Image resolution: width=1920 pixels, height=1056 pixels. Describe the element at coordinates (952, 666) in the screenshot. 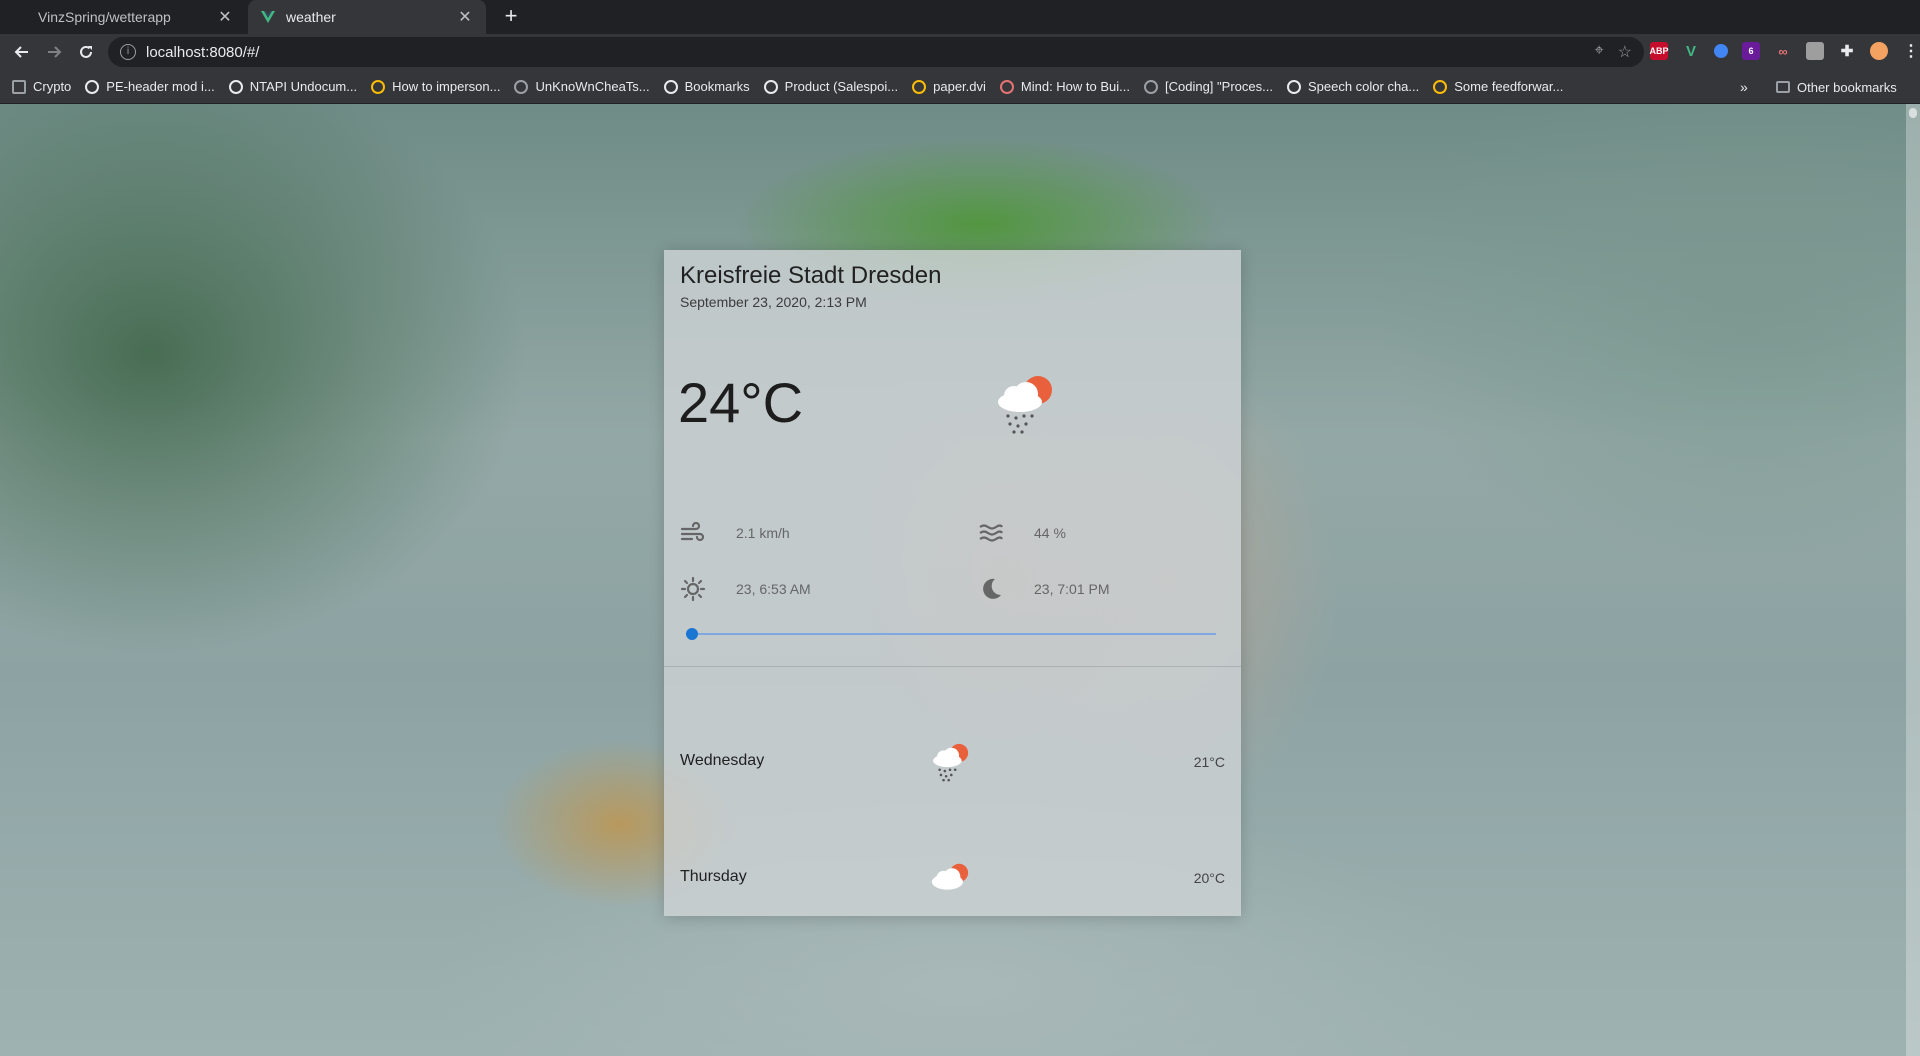

I see `divider` at that location.